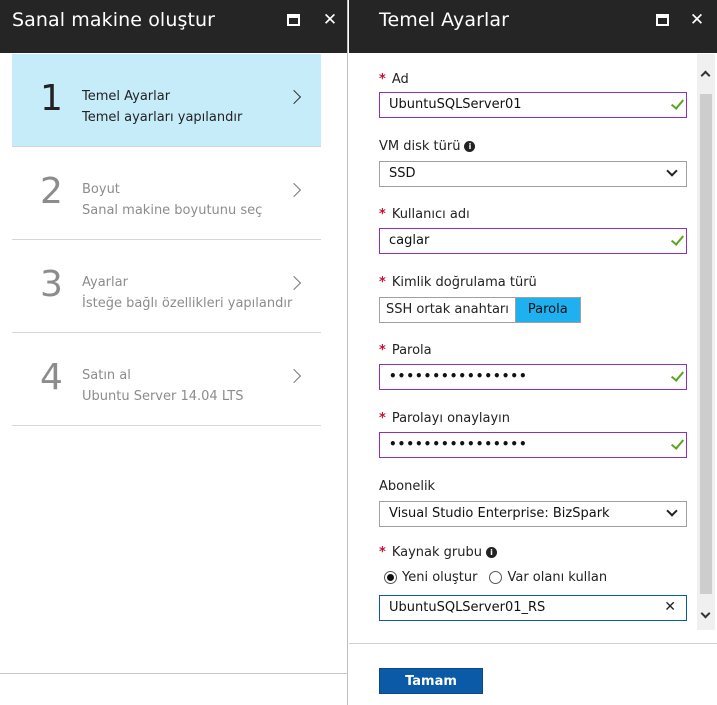 Image resolution: width=717 pixels, height=705 pixels. What do you see at coordinates (533, 105) in the screenshot?
I see `name-field: UbuntuSQLServer01` at bounding box center [533, 105].